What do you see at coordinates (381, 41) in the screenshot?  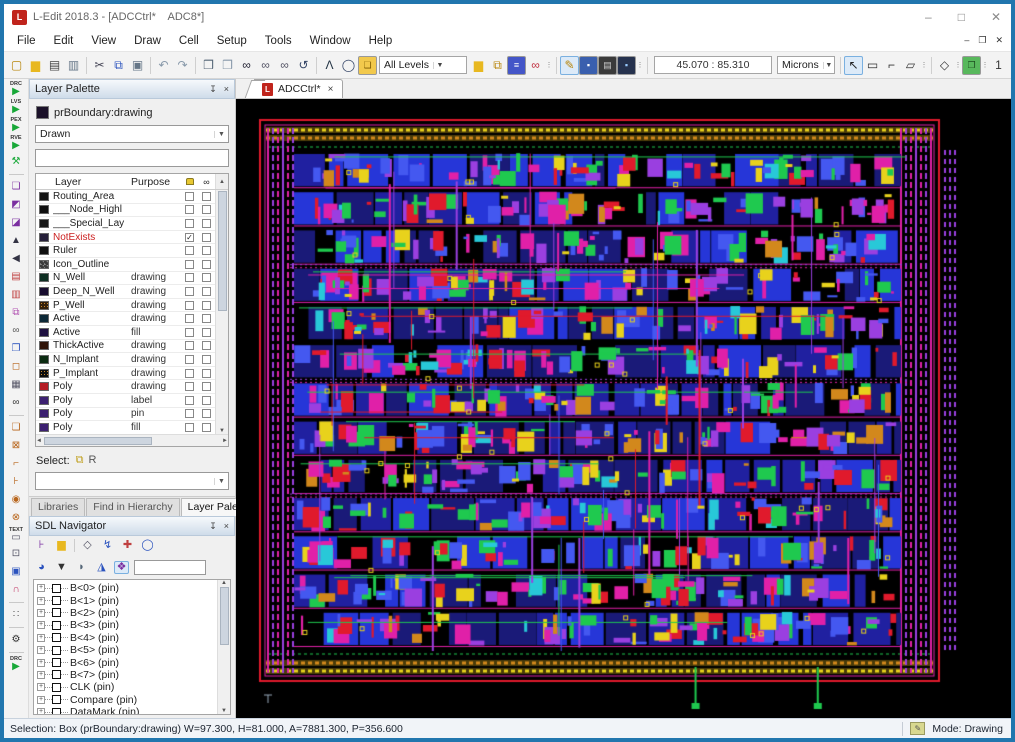 I see `menu-help: Help` at bounding box center [381, 41].